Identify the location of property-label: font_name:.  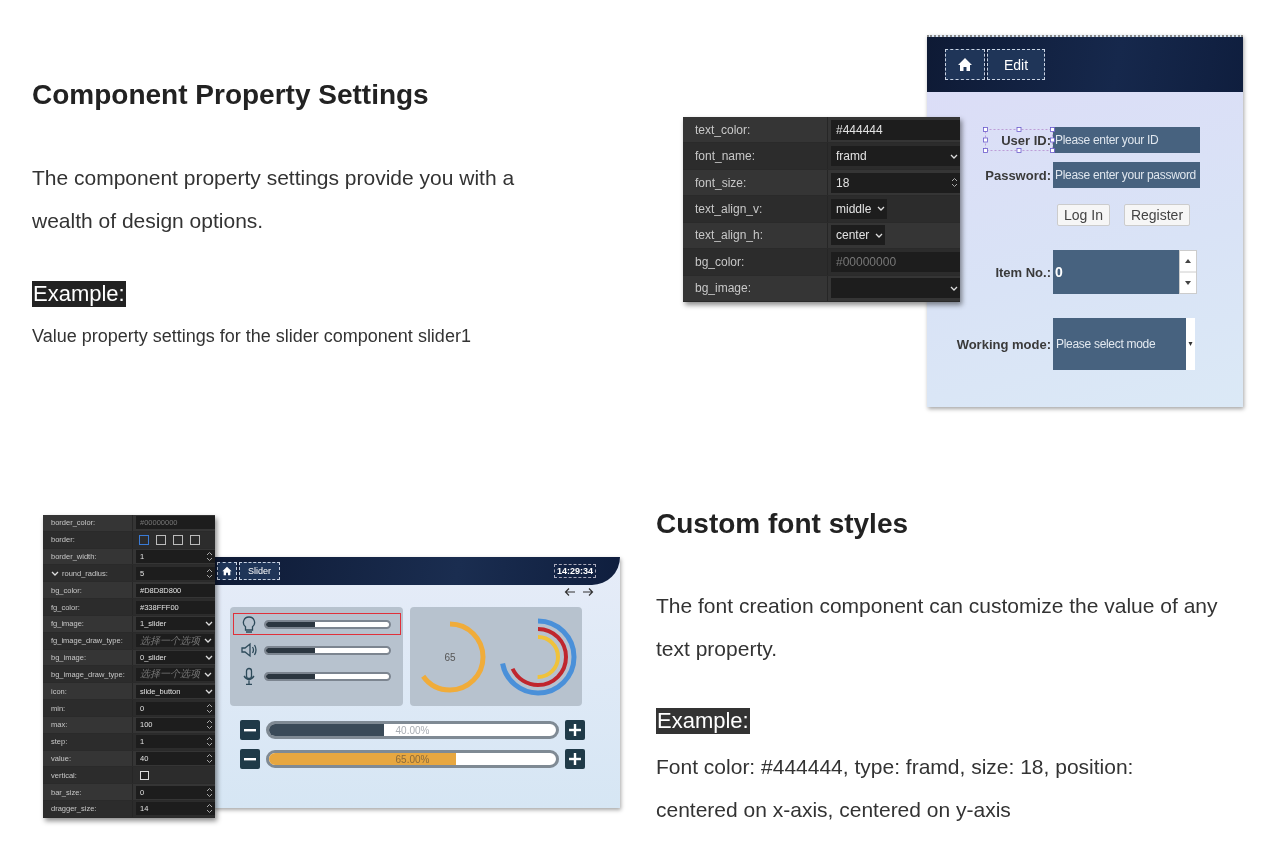
(725, 156).